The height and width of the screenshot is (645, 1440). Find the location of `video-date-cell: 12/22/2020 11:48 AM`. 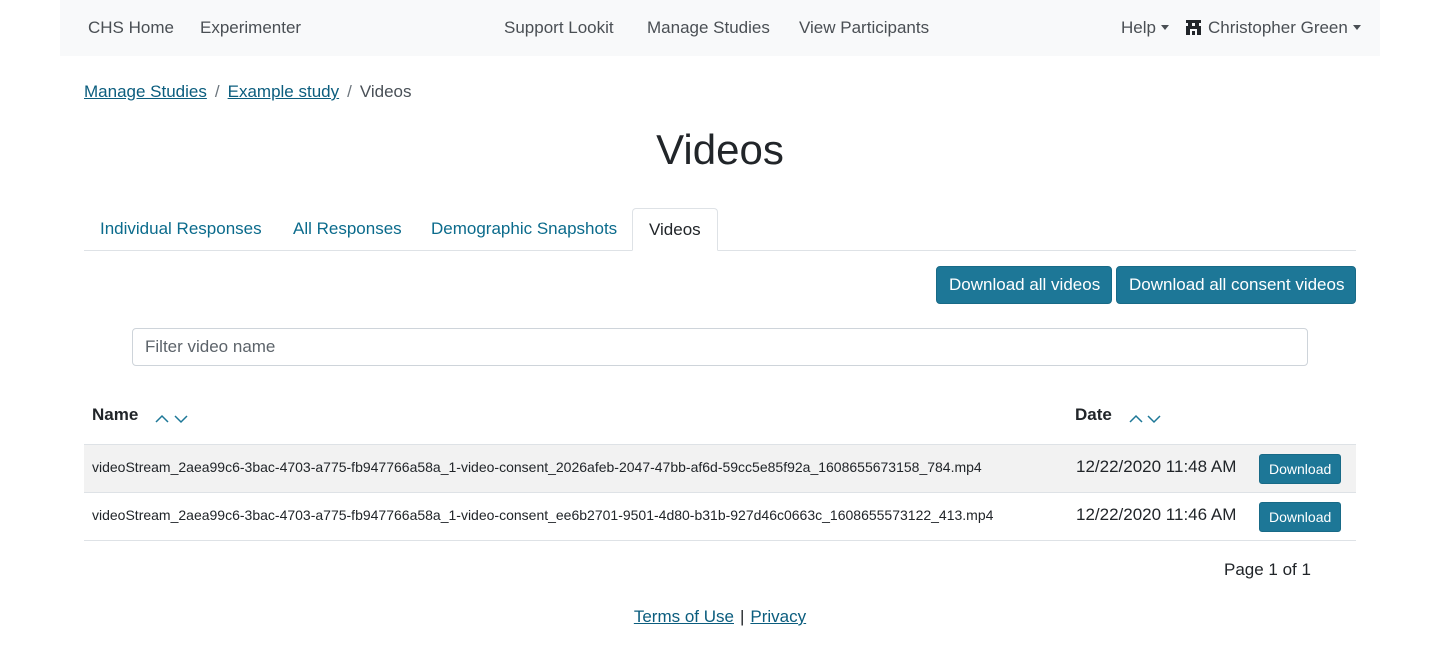

video-date-cell: 12/22/2020 11:48 AM is located at coordinates (1156, 466).